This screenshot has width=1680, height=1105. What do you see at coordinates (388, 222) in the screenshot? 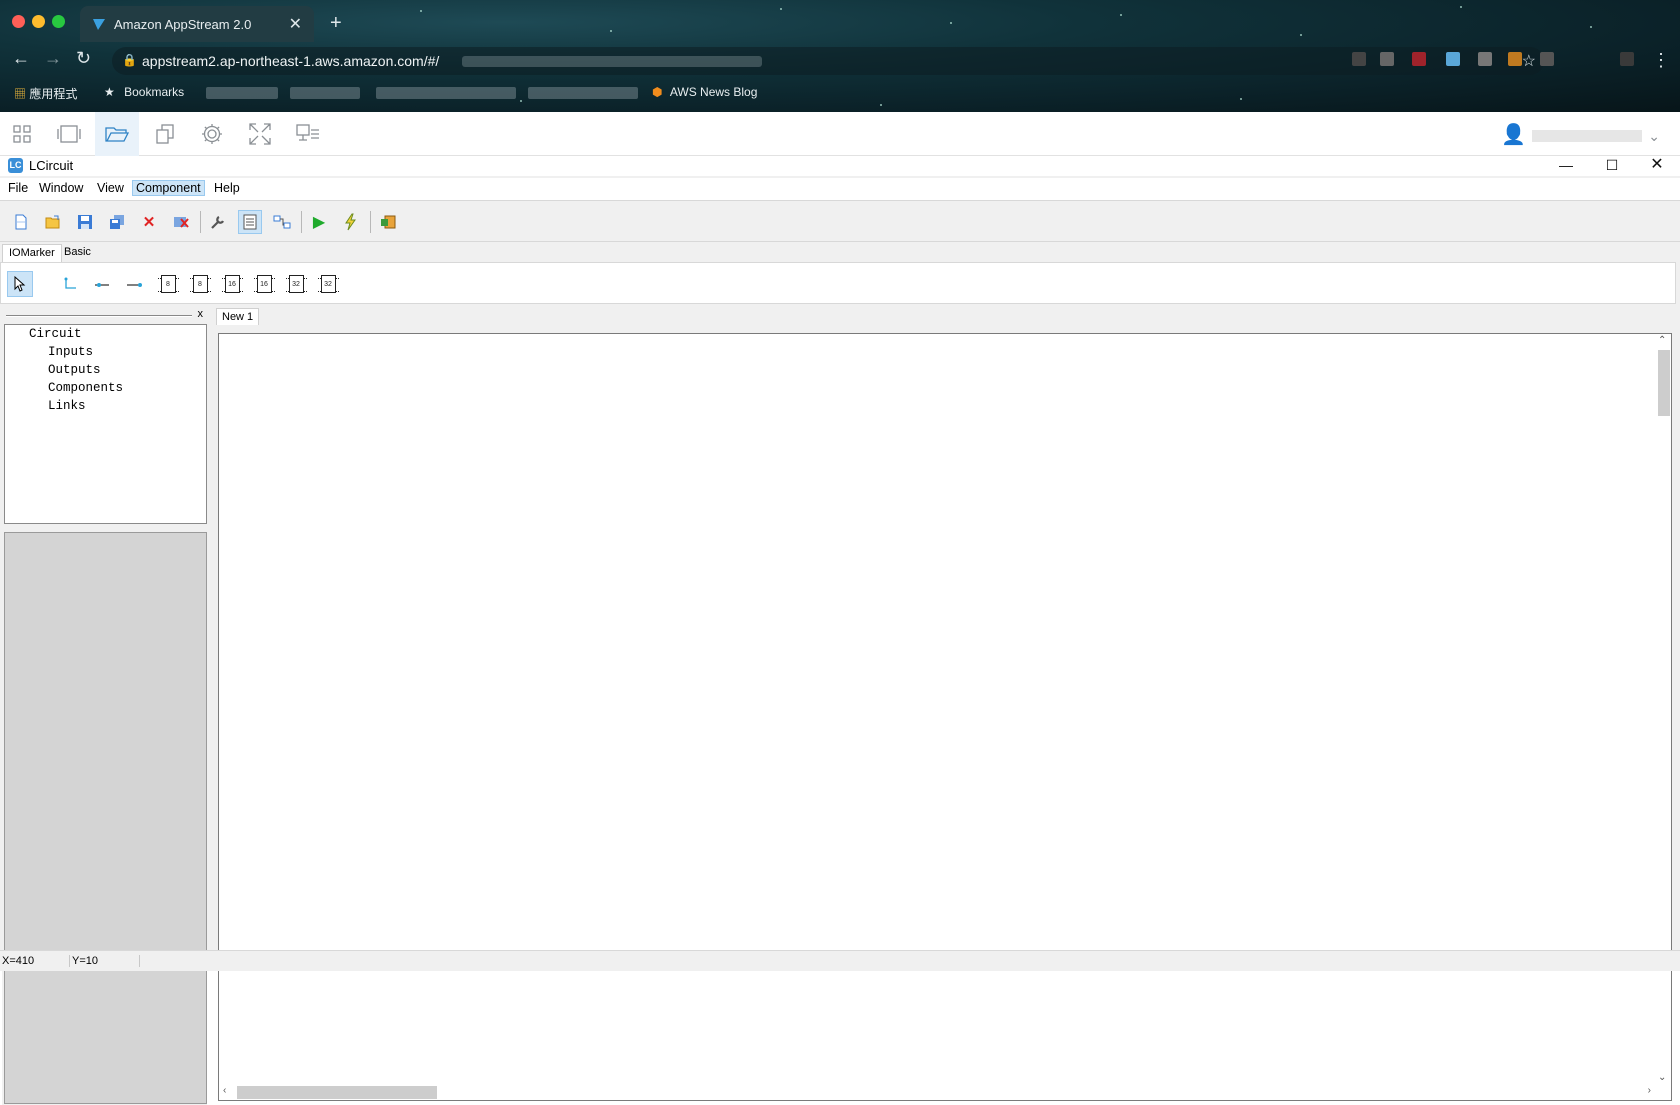
I see `export-icon` at bounding box center [388, 222].